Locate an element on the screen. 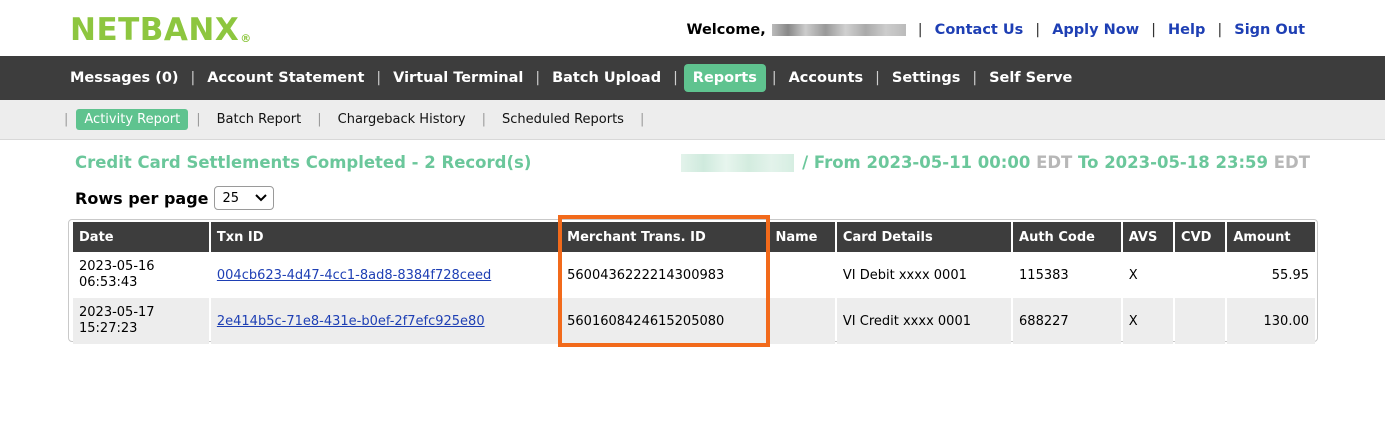 The height and width of the screenshot is (446, 1385). nav-accounts: Accounts is located at coordinates (826, 78).